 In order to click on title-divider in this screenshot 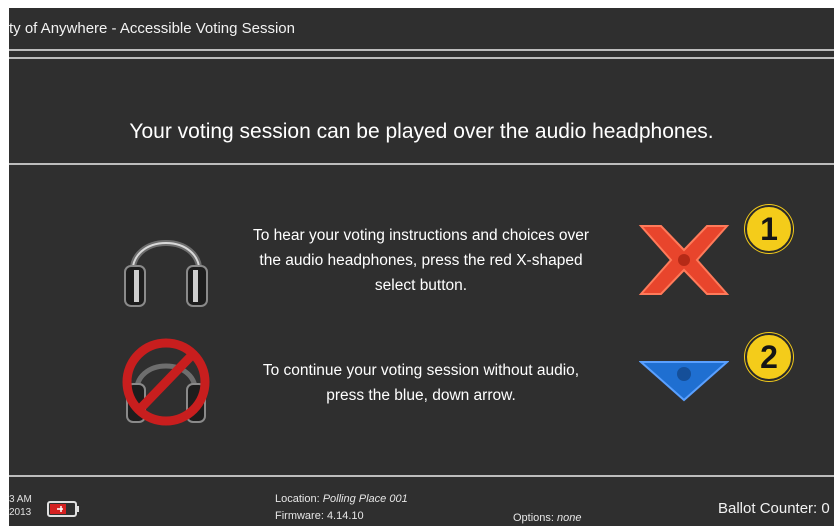, I will do `click(421, 50)`.